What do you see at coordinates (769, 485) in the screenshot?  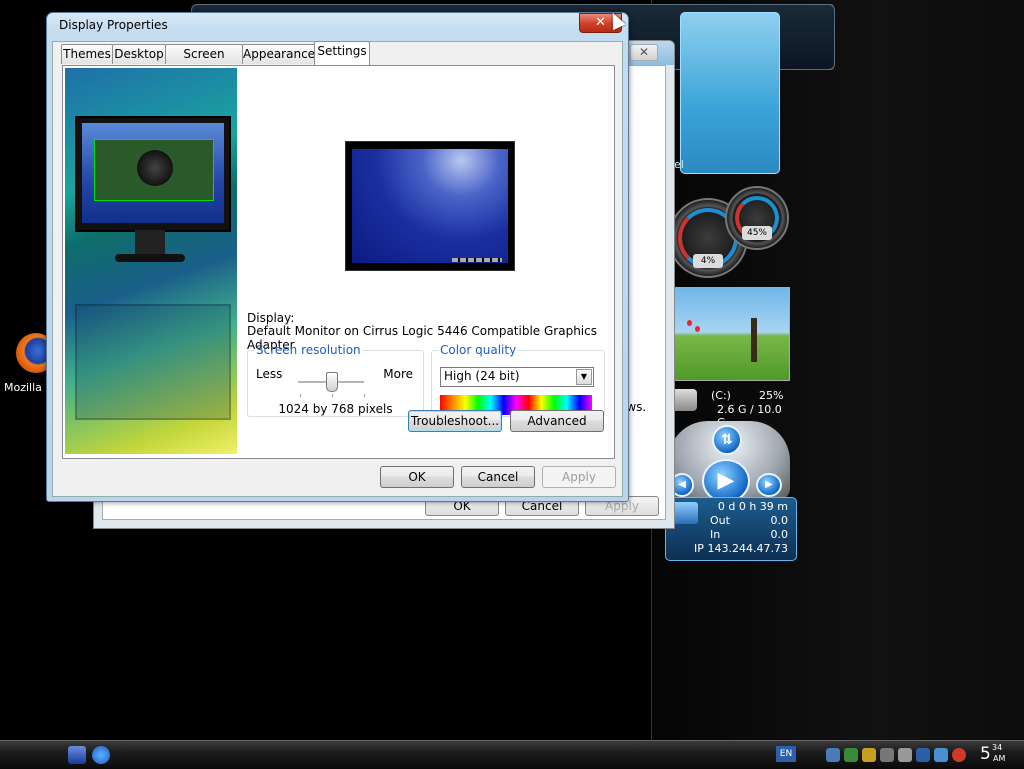 I see `next-icon: ▶` at bounding box center [769, 485].